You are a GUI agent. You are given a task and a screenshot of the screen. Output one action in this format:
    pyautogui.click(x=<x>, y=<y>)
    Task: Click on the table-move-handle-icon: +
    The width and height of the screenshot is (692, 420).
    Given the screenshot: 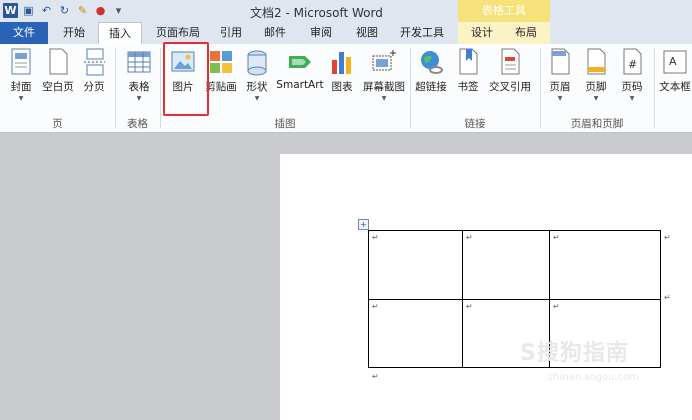 What is the action you would take?
    pyautogui.click(x=363, y=224)
    